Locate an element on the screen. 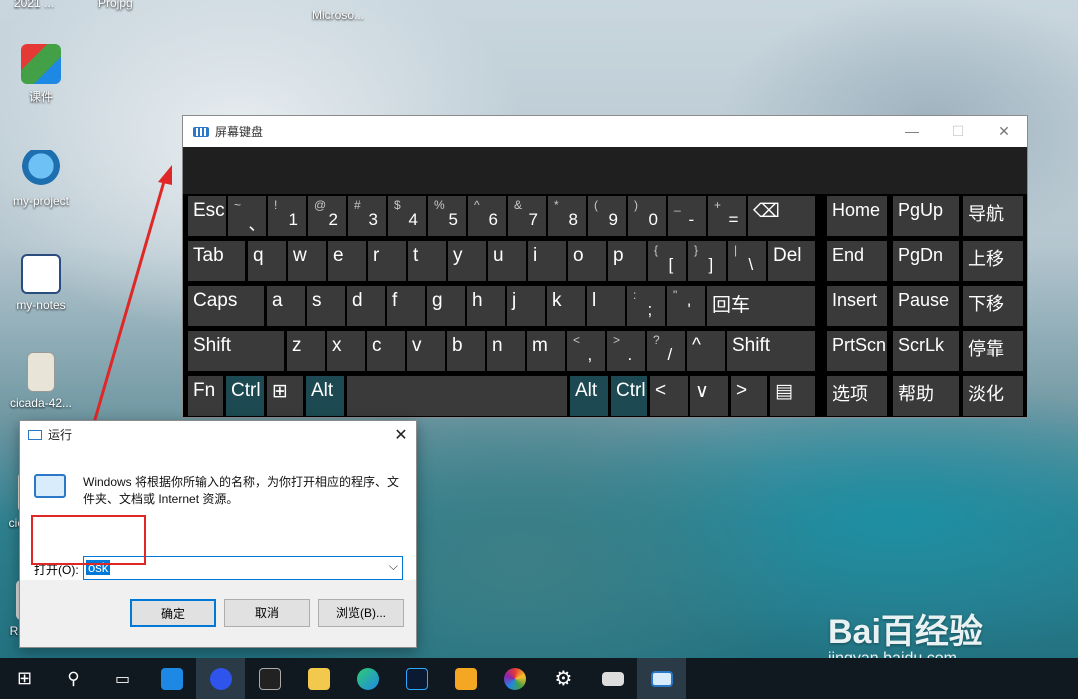 This screenshot has height=699, width=1078. taskbar-edge is located at coordinates (367, 678).